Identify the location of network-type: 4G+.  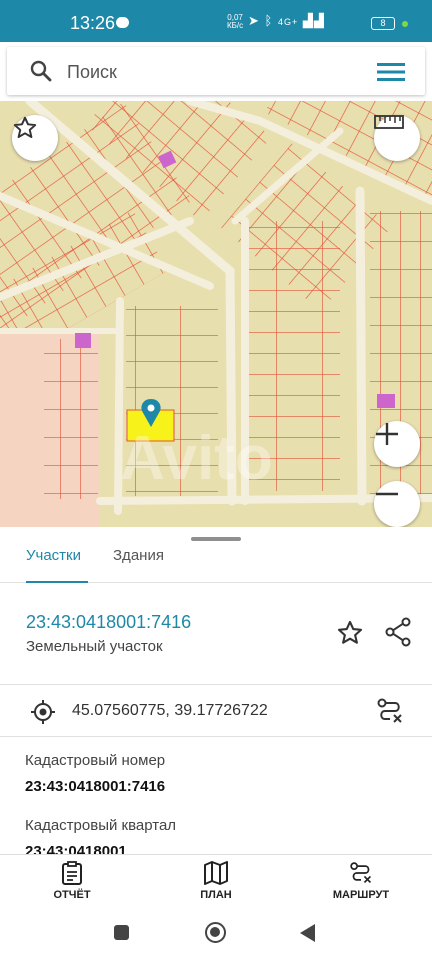
(288, 22).